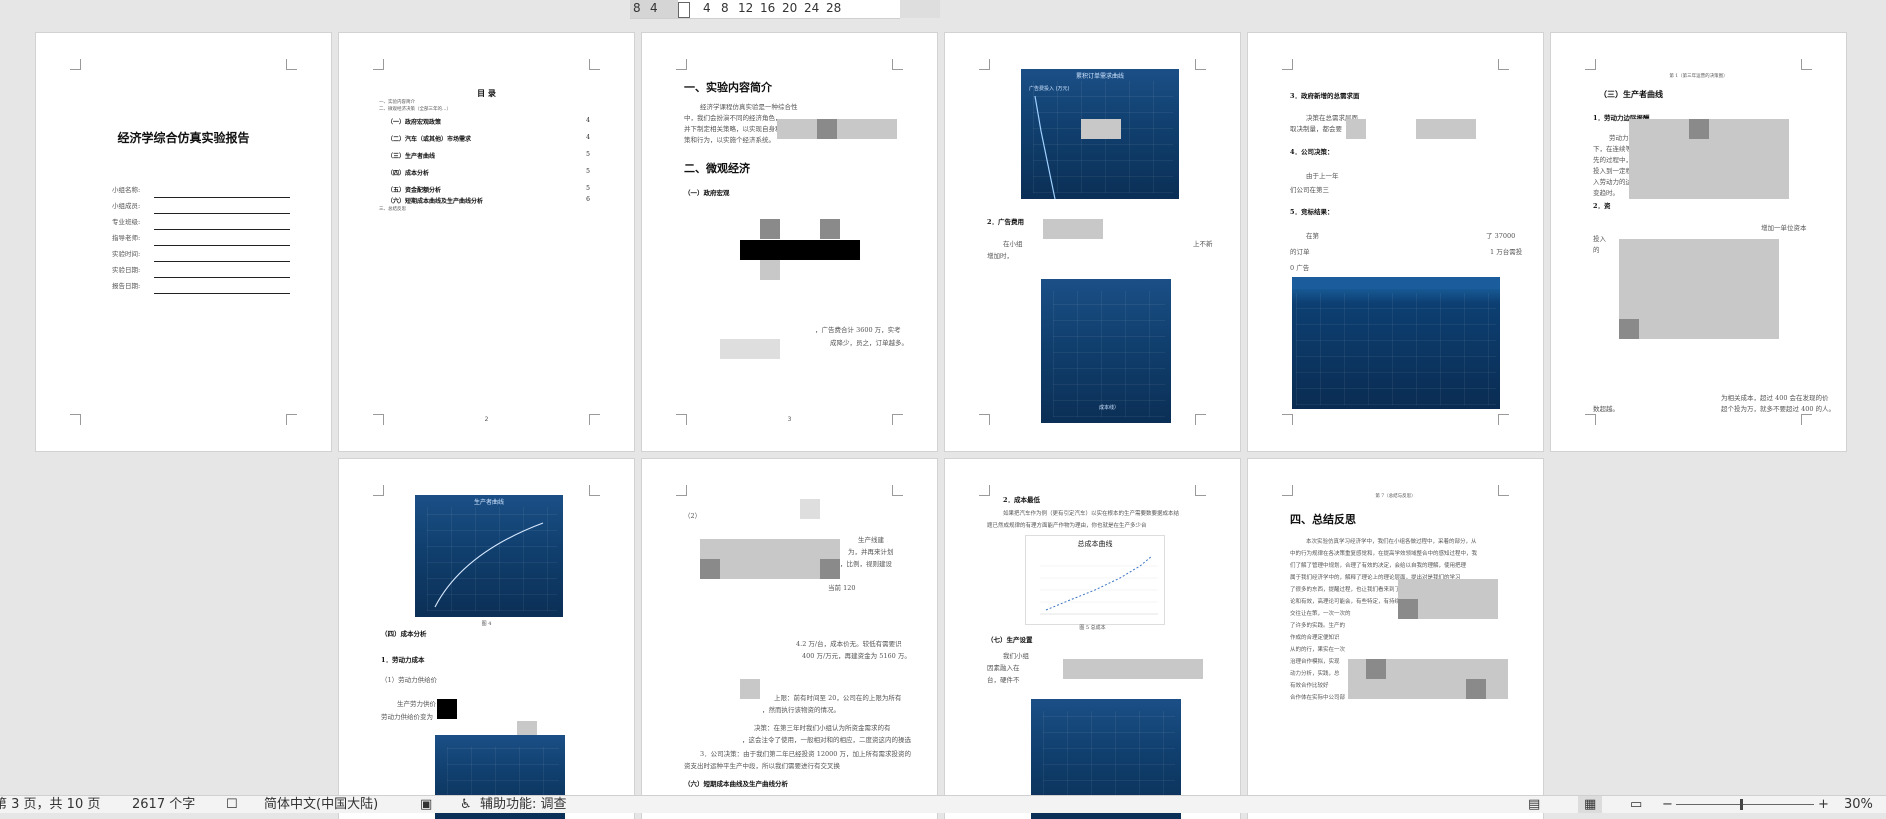  Describe the element at coordinates (489, 556) in the screenshot. I see `production-curve-chart: 生产者曲线` at that location.